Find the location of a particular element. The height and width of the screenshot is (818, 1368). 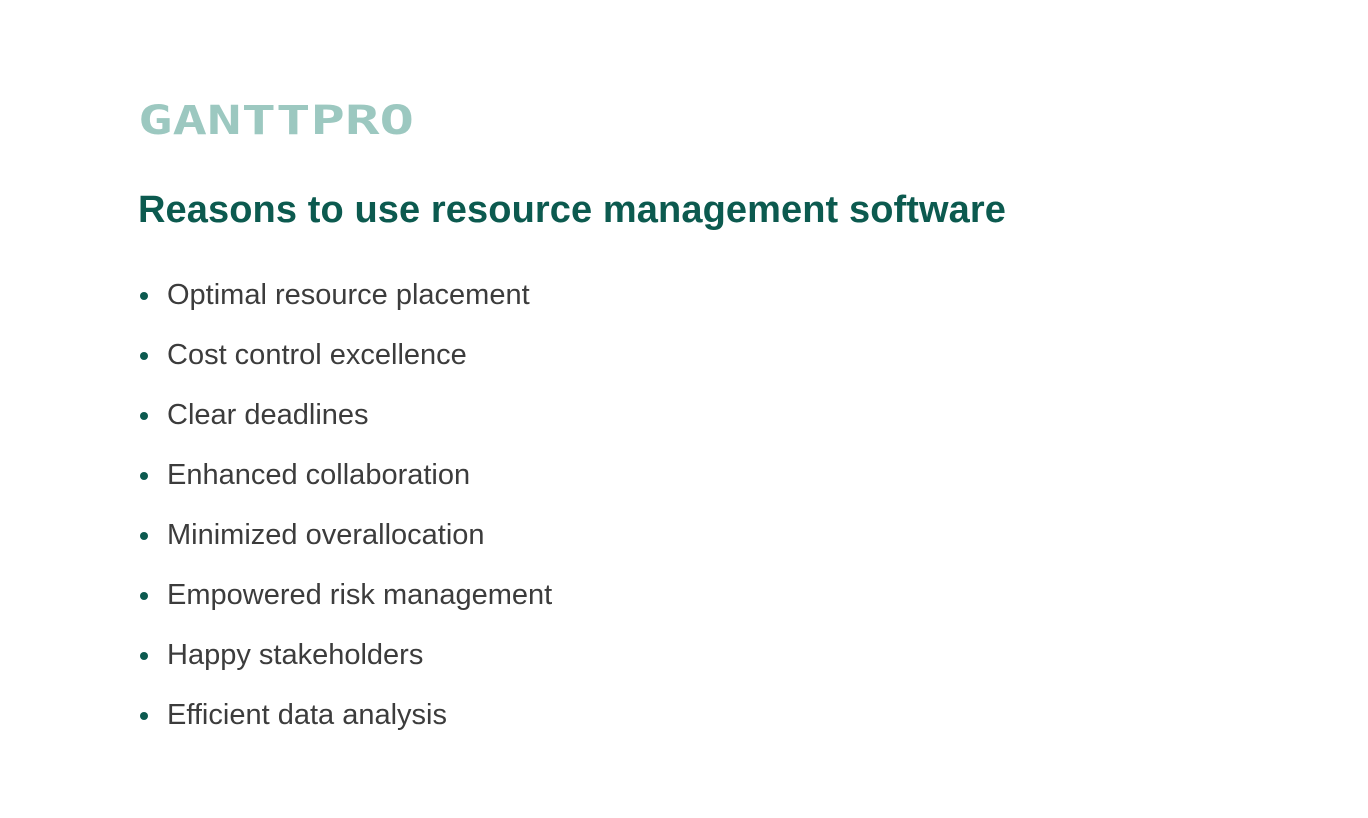

list-item-text: Empowered risk management is located at coordinates (360, 595).